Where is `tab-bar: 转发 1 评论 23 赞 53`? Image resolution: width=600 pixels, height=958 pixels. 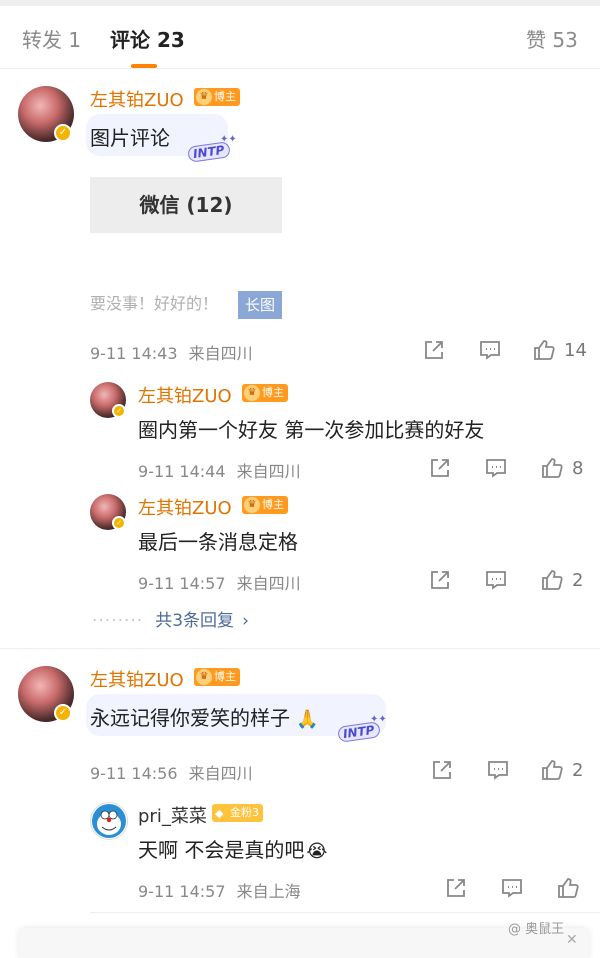 tab-bar: 转发 1 评论 23 赞 53 is located at coordinates (300, 37).